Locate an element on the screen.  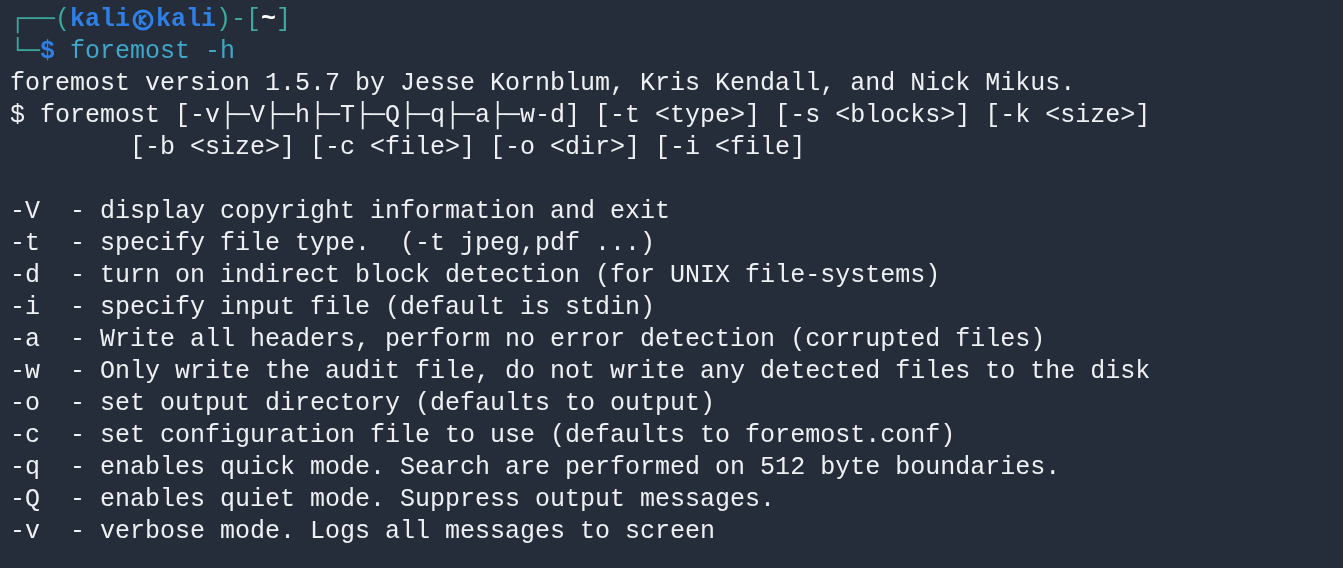
prompt-host: kali is located at coordinates (186, 20).